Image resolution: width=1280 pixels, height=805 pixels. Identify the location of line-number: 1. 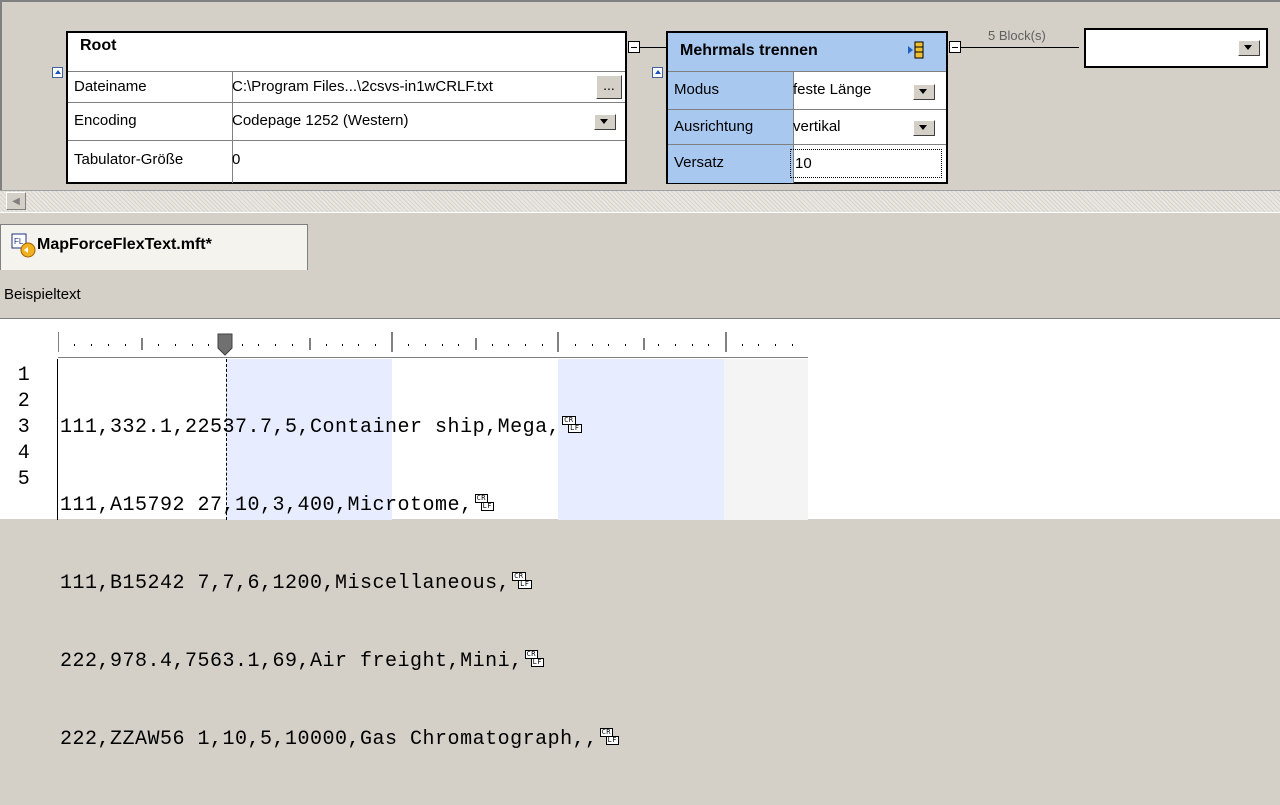
(24, 375).